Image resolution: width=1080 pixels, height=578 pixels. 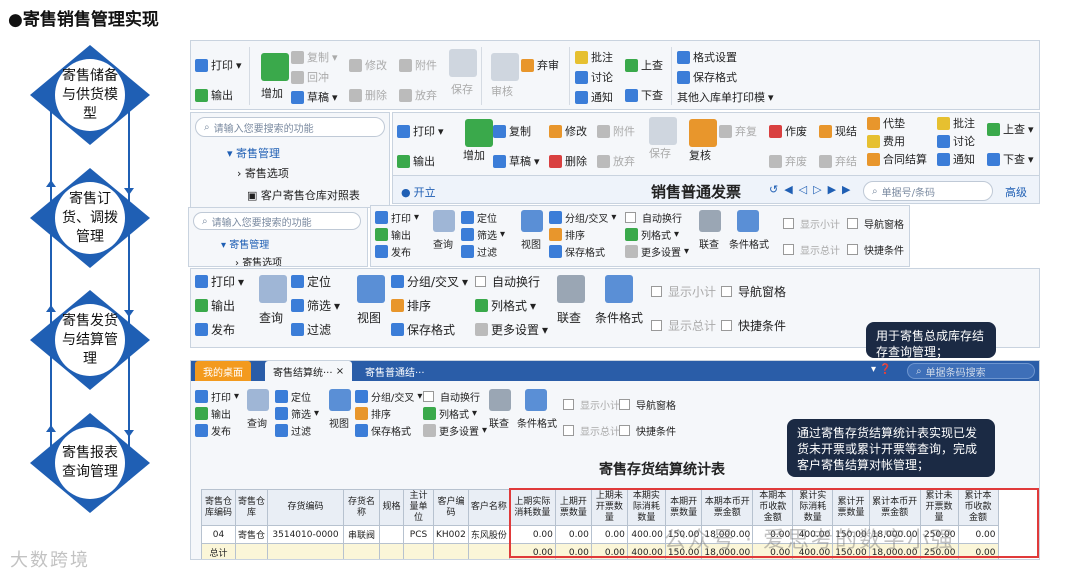 I want to click on approve-button: 批注, so click(x=956, y=123).